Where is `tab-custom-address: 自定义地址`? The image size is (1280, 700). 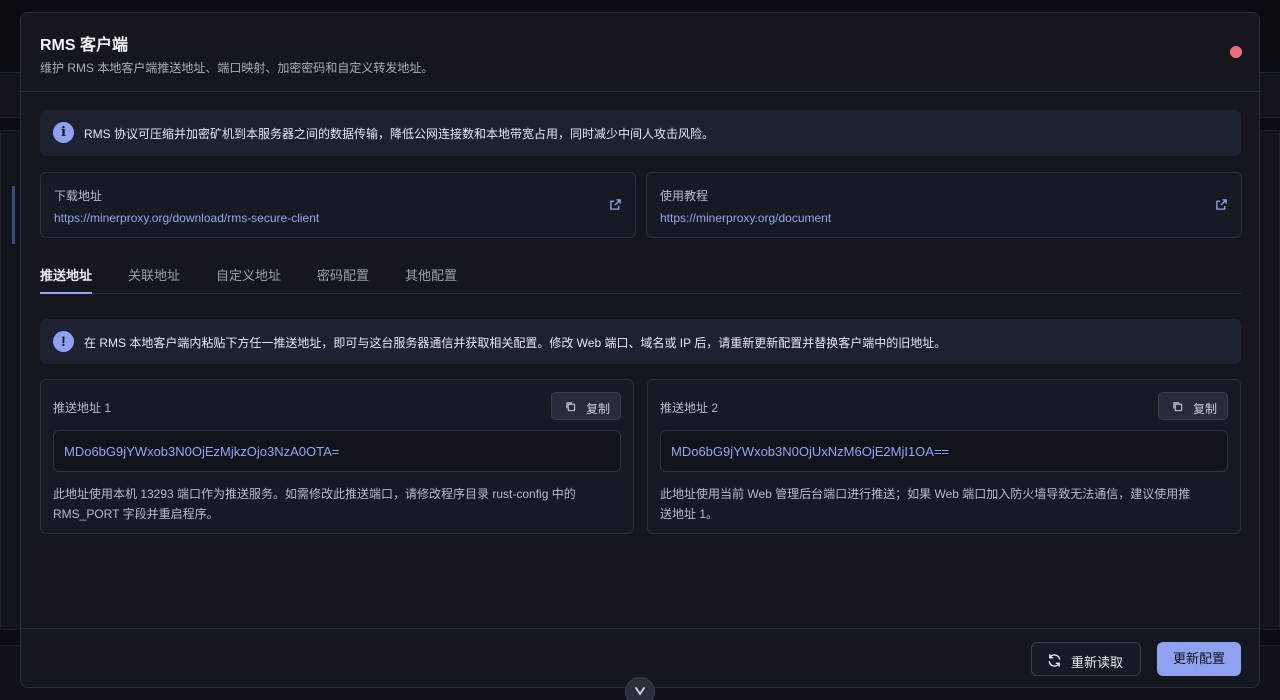 tab-custom-address: 自定义地址 is located at coordinates (248, 274).